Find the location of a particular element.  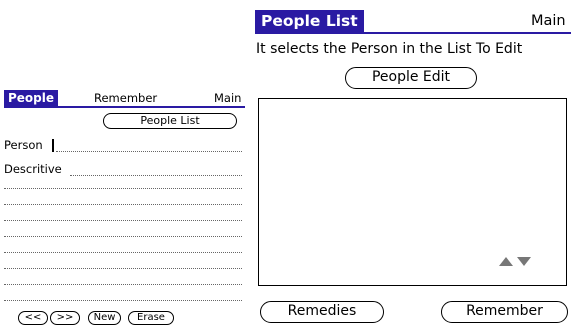

remember-button: Remember is located at coordinates (504, 312).